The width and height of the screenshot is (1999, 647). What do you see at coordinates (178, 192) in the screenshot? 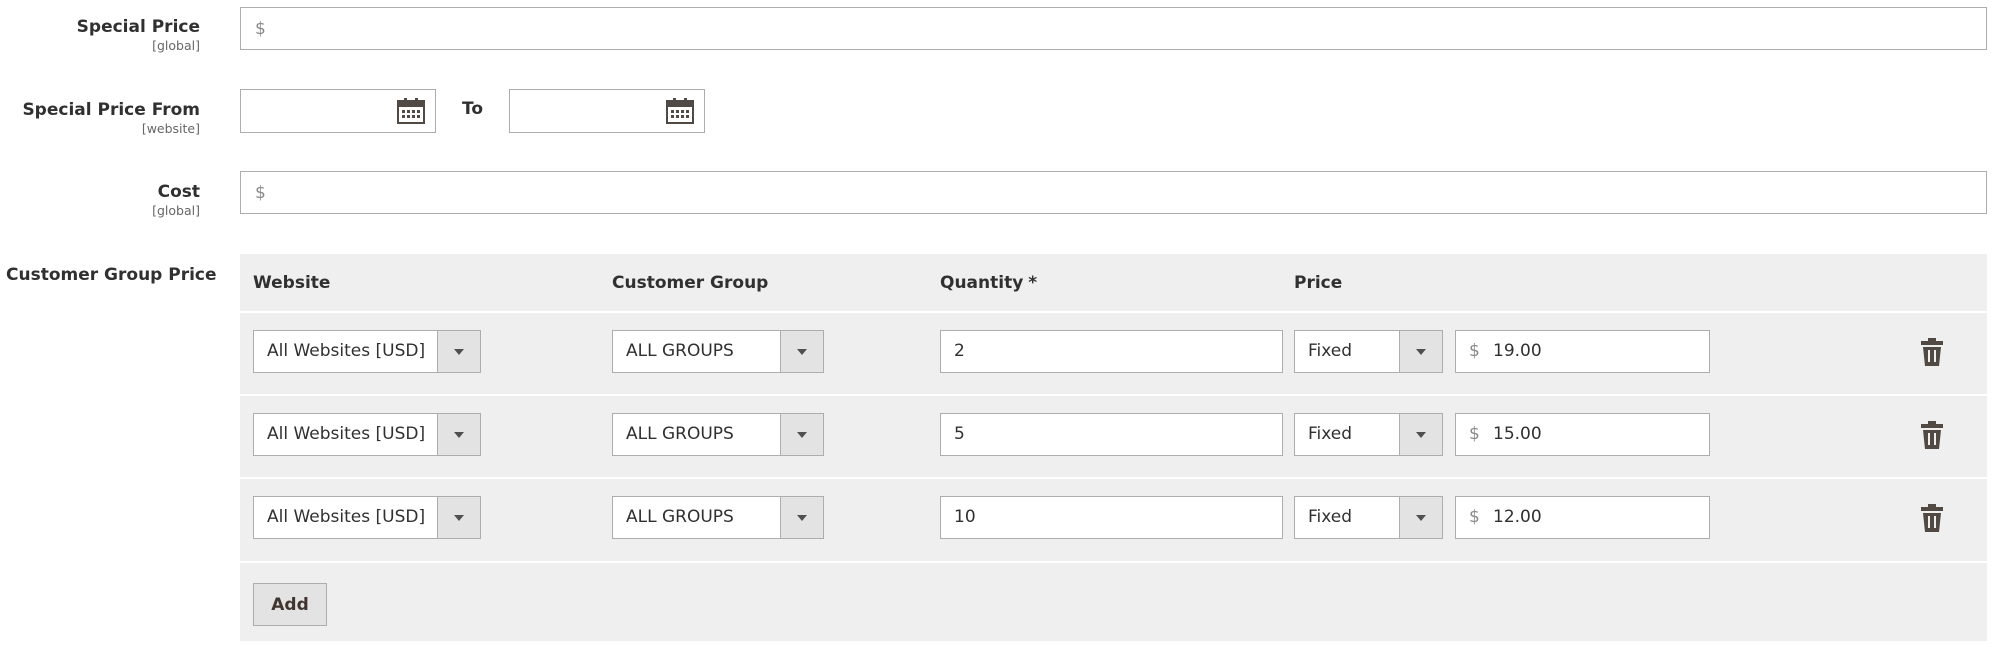
I see `cost-label: Cost` at bounding box center [178, 192].